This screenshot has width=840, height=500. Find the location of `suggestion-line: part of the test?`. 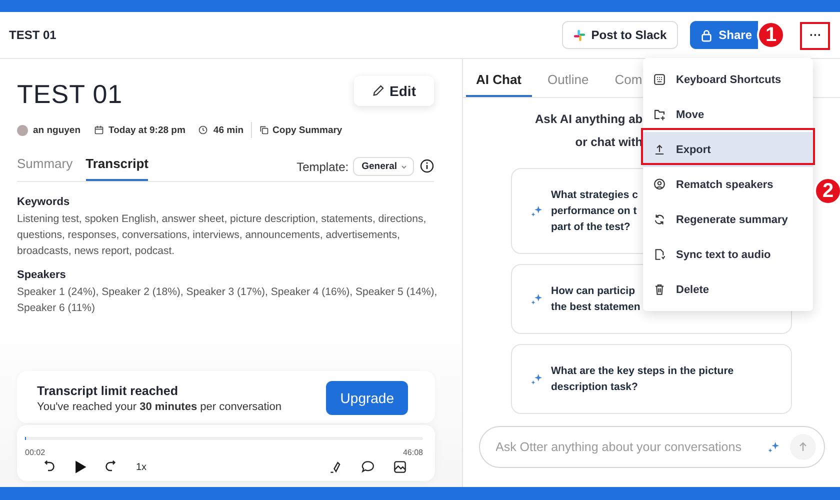

suggestion-line: part of the test? is located at coordinates (591, 227).